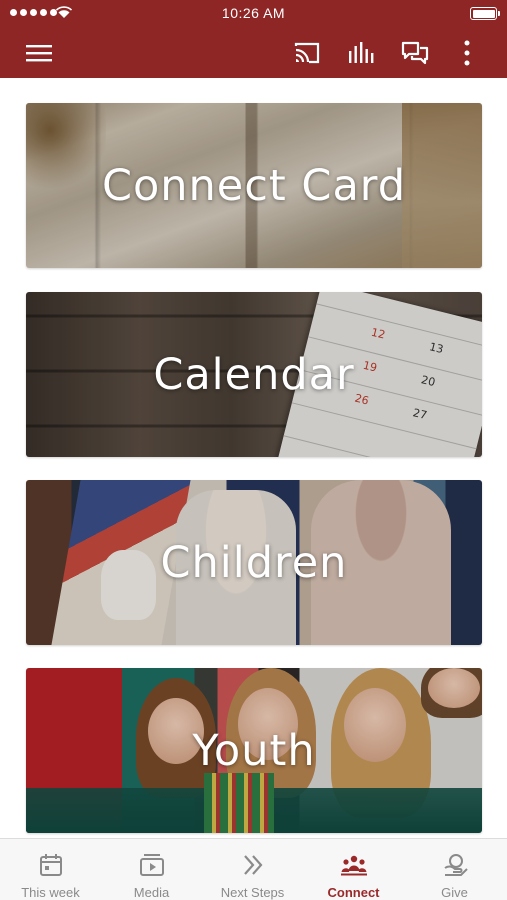 This screenshot has width=507, height=900. Describe the element at coordinates (455, 865) in the screenshot. I see `give-icon` at that location.